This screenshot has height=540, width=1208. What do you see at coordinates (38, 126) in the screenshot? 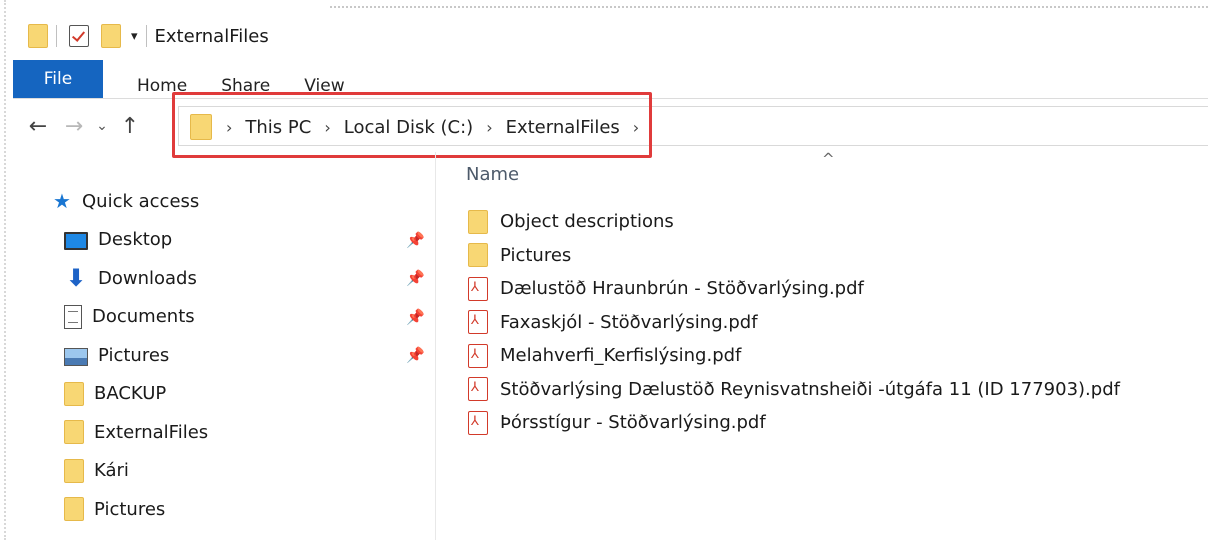
I see `back-button: ←` at bounding box center [38, 126].